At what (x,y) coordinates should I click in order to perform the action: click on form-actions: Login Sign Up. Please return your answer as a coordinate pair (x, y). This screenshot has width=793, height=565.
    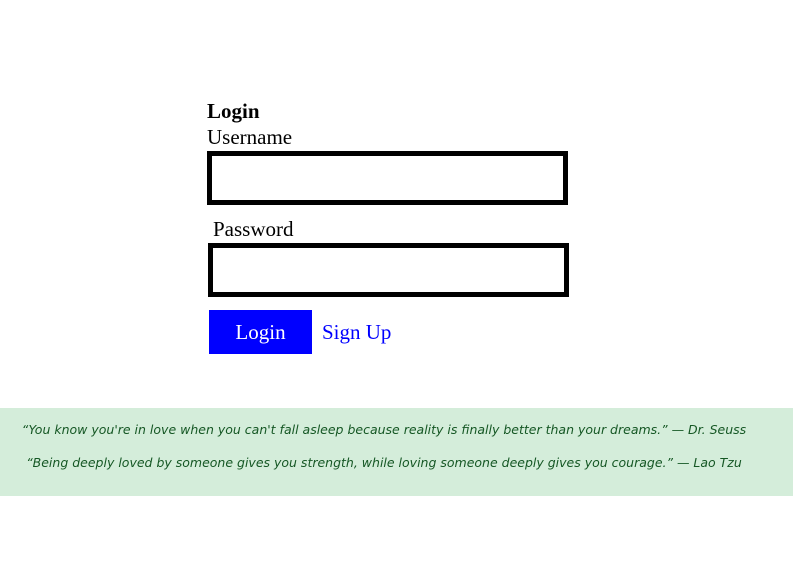
    Looking at the image, I should click on (398, 332).